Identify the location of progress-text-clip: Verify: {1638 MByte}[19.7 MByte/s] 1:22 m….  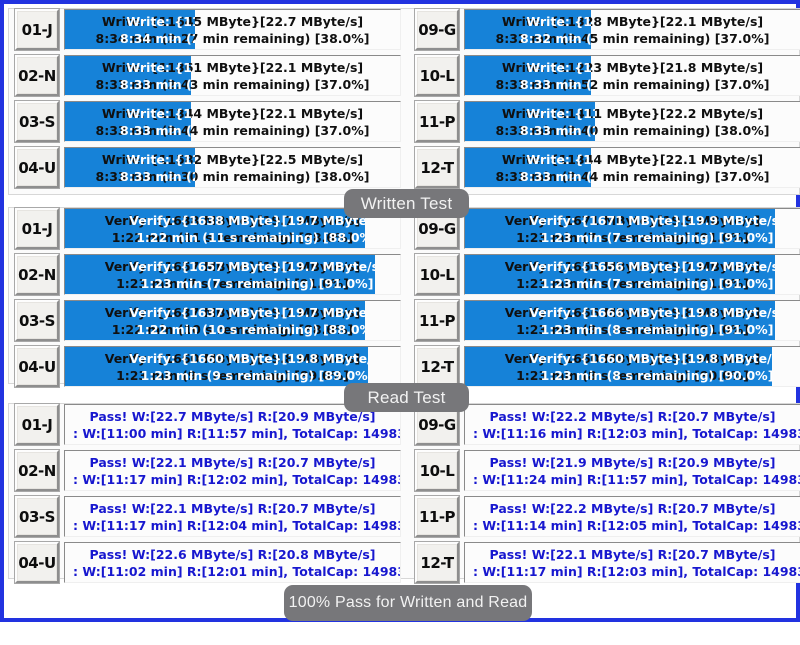
(215, 228).